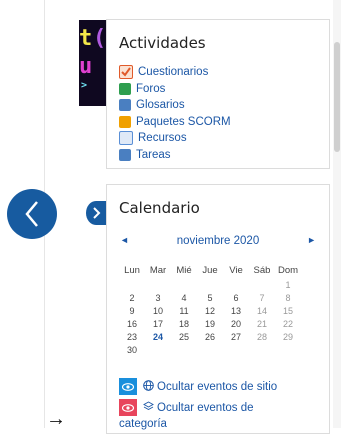 Image resolution: width=341 pixels, height=434 pixels. I want to click on calendar-title: Calendario, so click(159, 208).